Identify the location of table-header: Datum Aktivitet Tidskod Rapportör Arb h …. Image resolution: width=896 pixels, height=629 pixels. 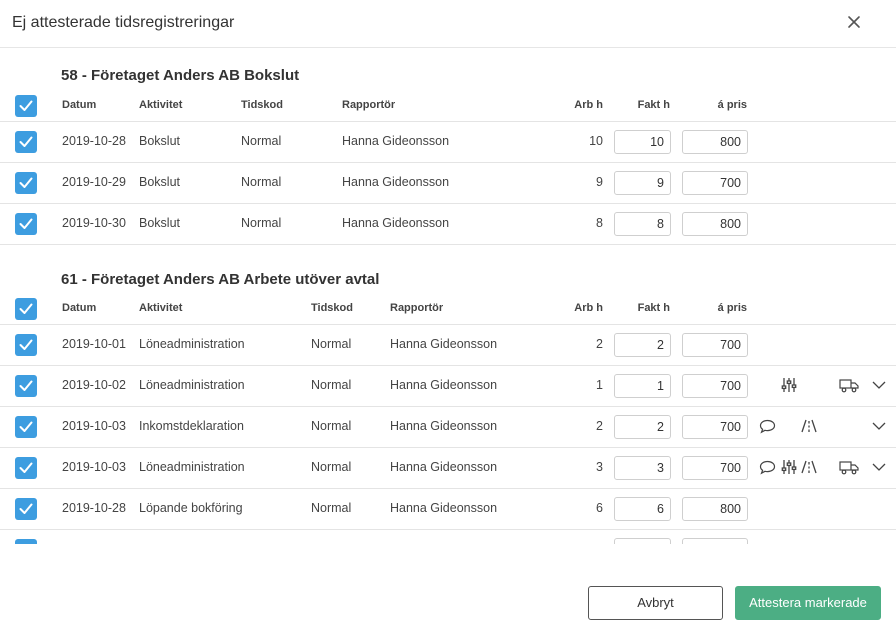
(448, 309).